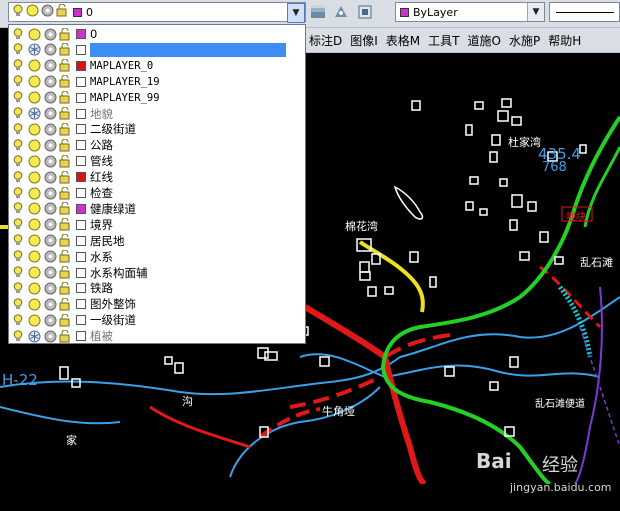 This screenshot has width=620, height=511. I want to click on layer-row: 检查, so click(157, 193).